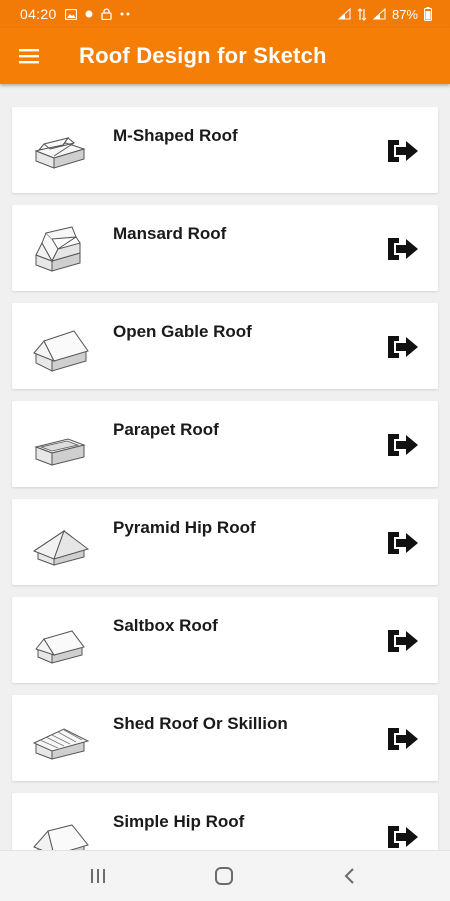 This screenshot has width=450, height=901. What do you see at coordinates (58, 249) in the screenshot?
I see `mansard-roof-icon` at bounding box center [58, 249].